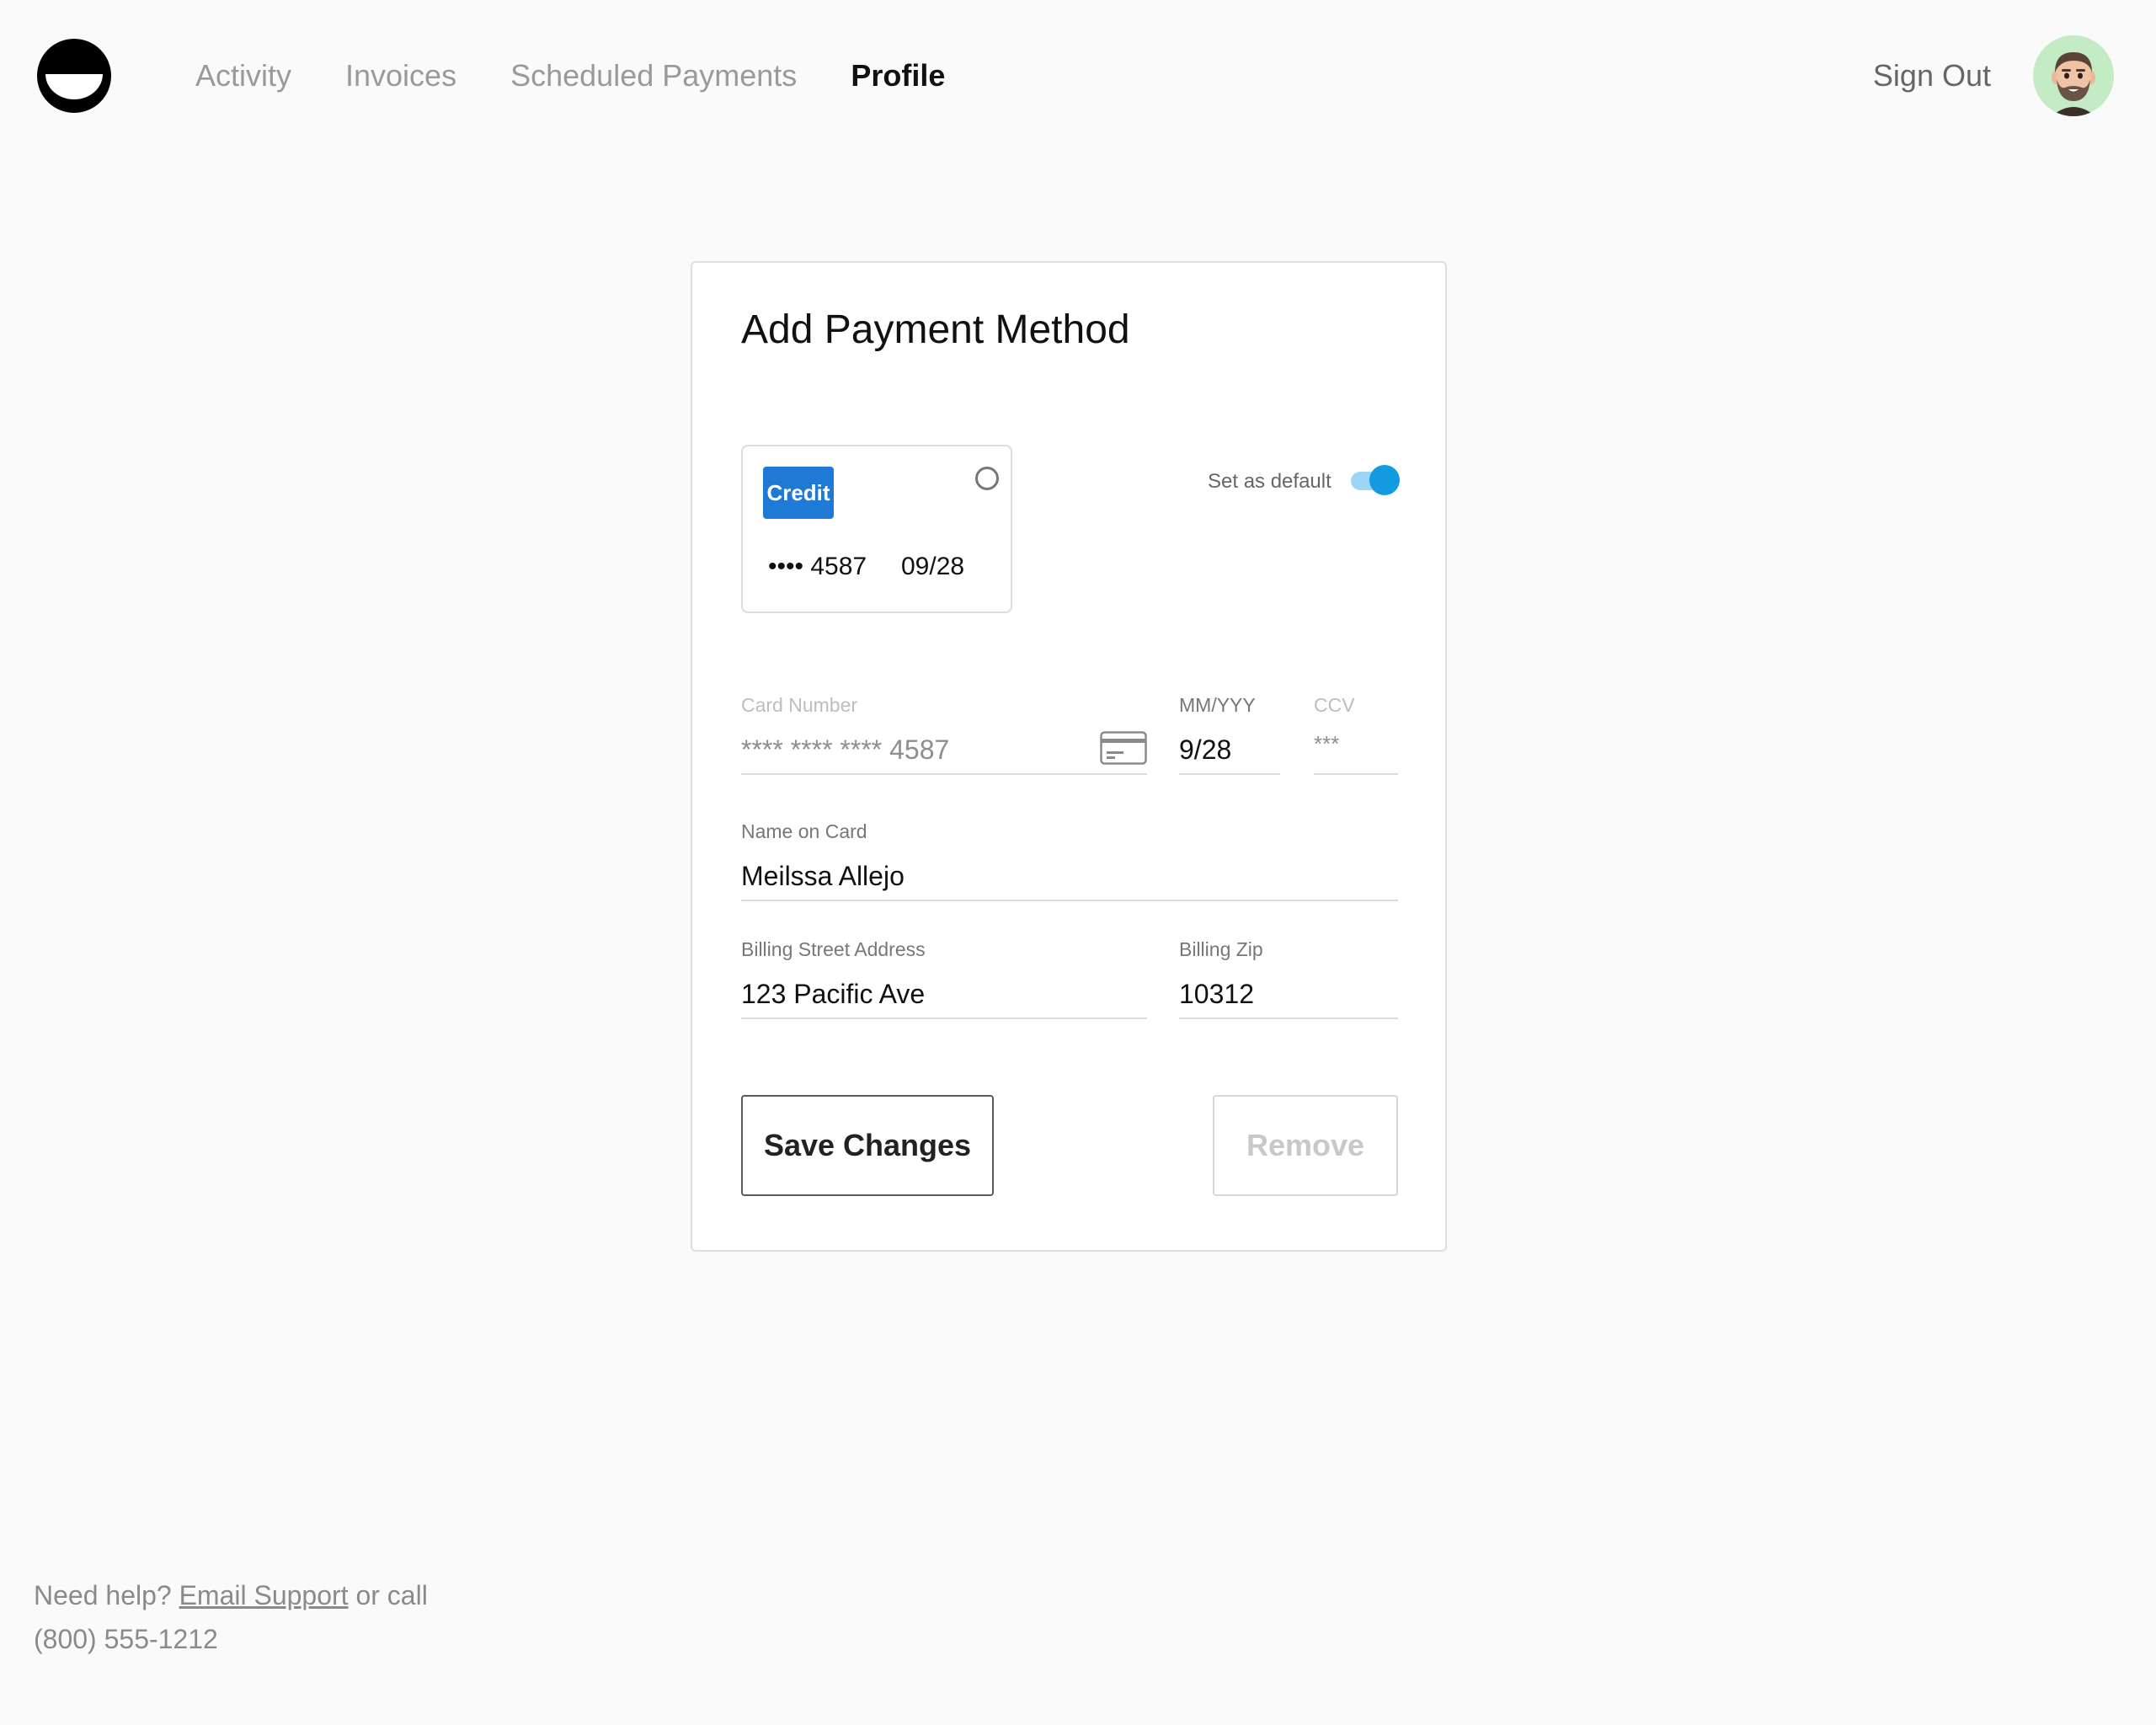 This screenshot has width=2156, height=1725. Describe the element at coordinates (799, 705) in the screenshot. I see `card-number-label: Card Number` at that location.